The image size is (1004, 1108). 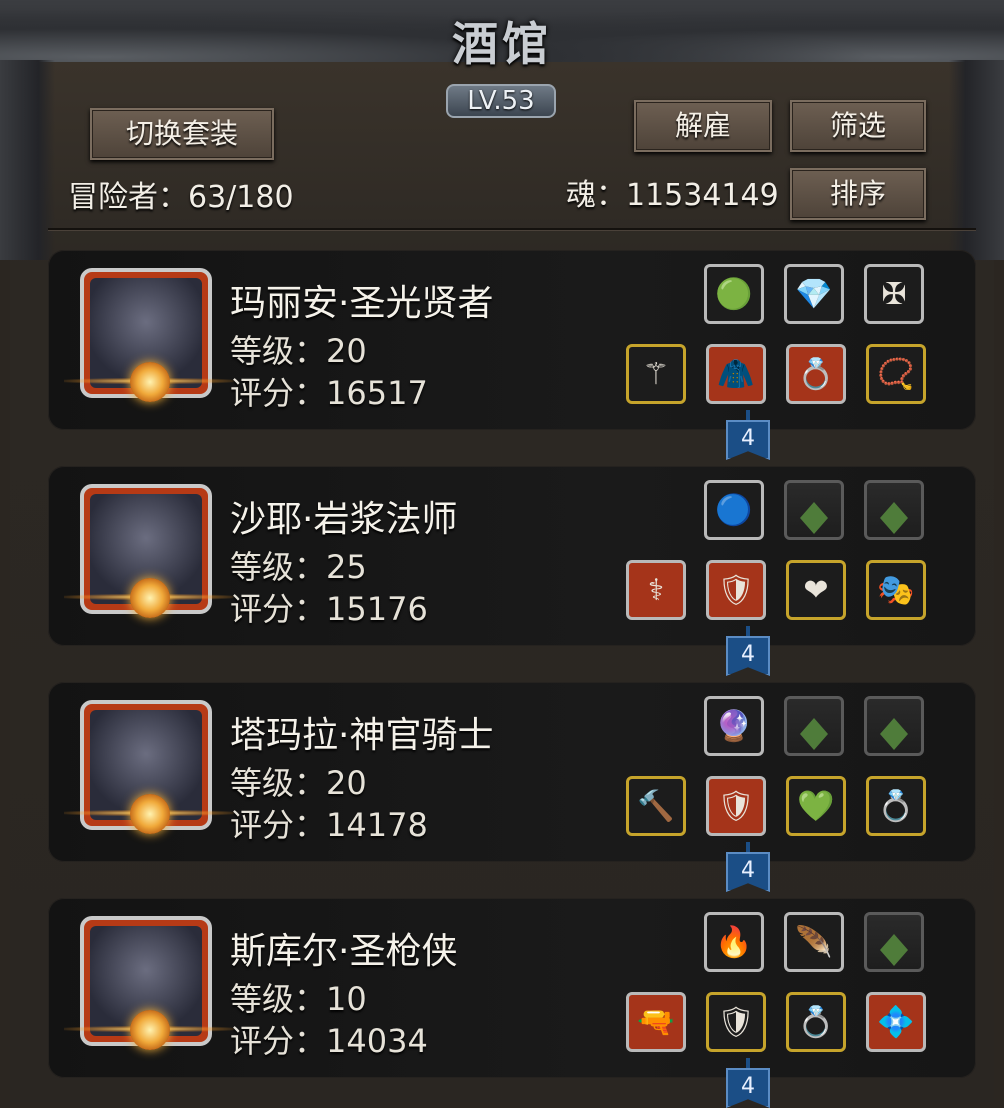 I want to click on rune-slot: 🔥, so click(x=734, y=942).